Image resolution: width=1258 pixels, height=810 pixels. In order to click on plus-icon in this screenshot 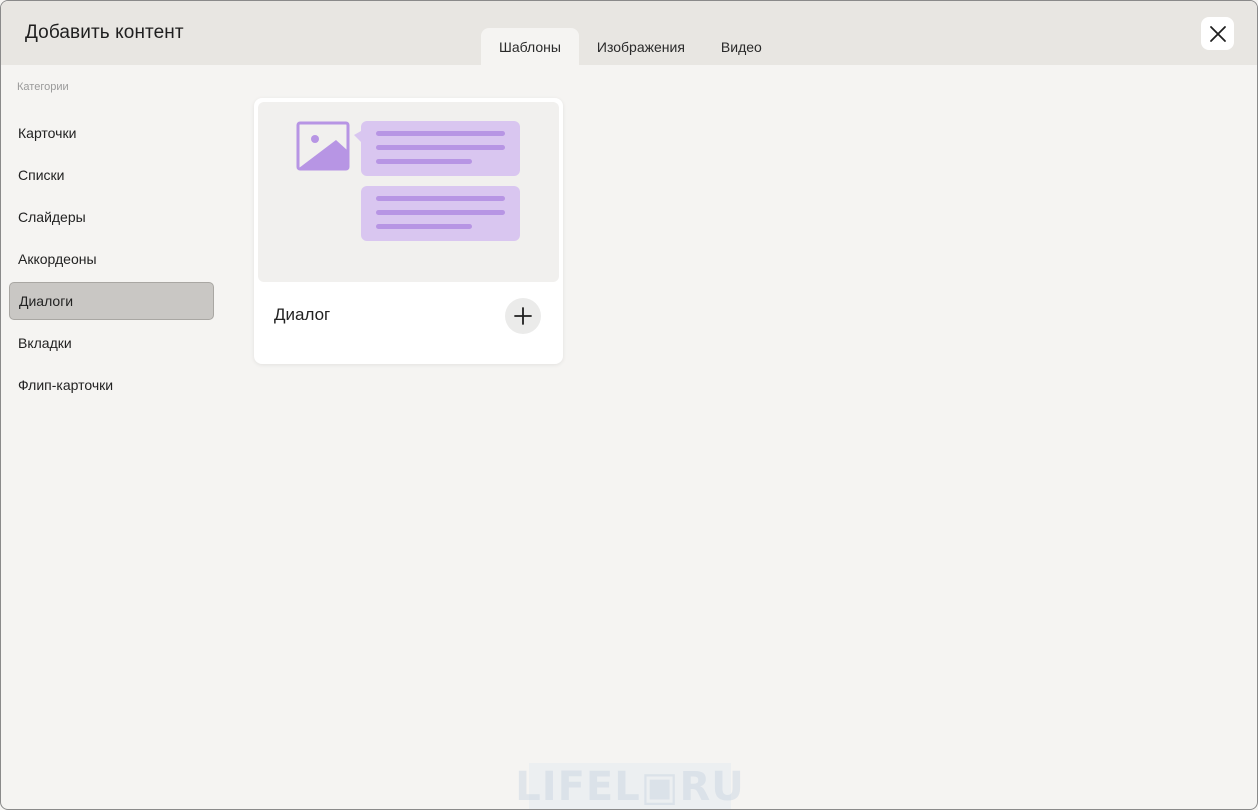, I will do `click(523, 316)`.